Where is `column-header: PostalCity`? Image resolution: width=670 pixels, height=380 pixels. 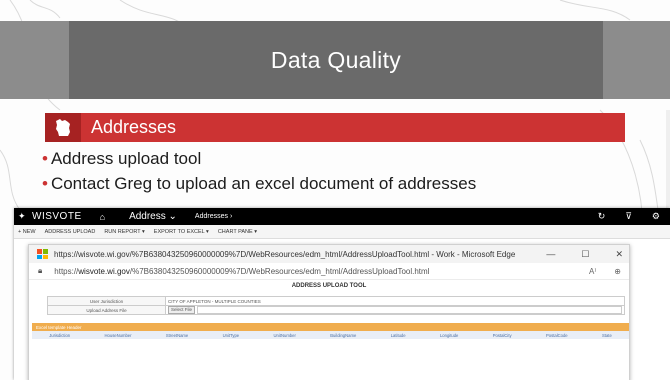
column-header: PostalCity is located at coordinates (502, 335).